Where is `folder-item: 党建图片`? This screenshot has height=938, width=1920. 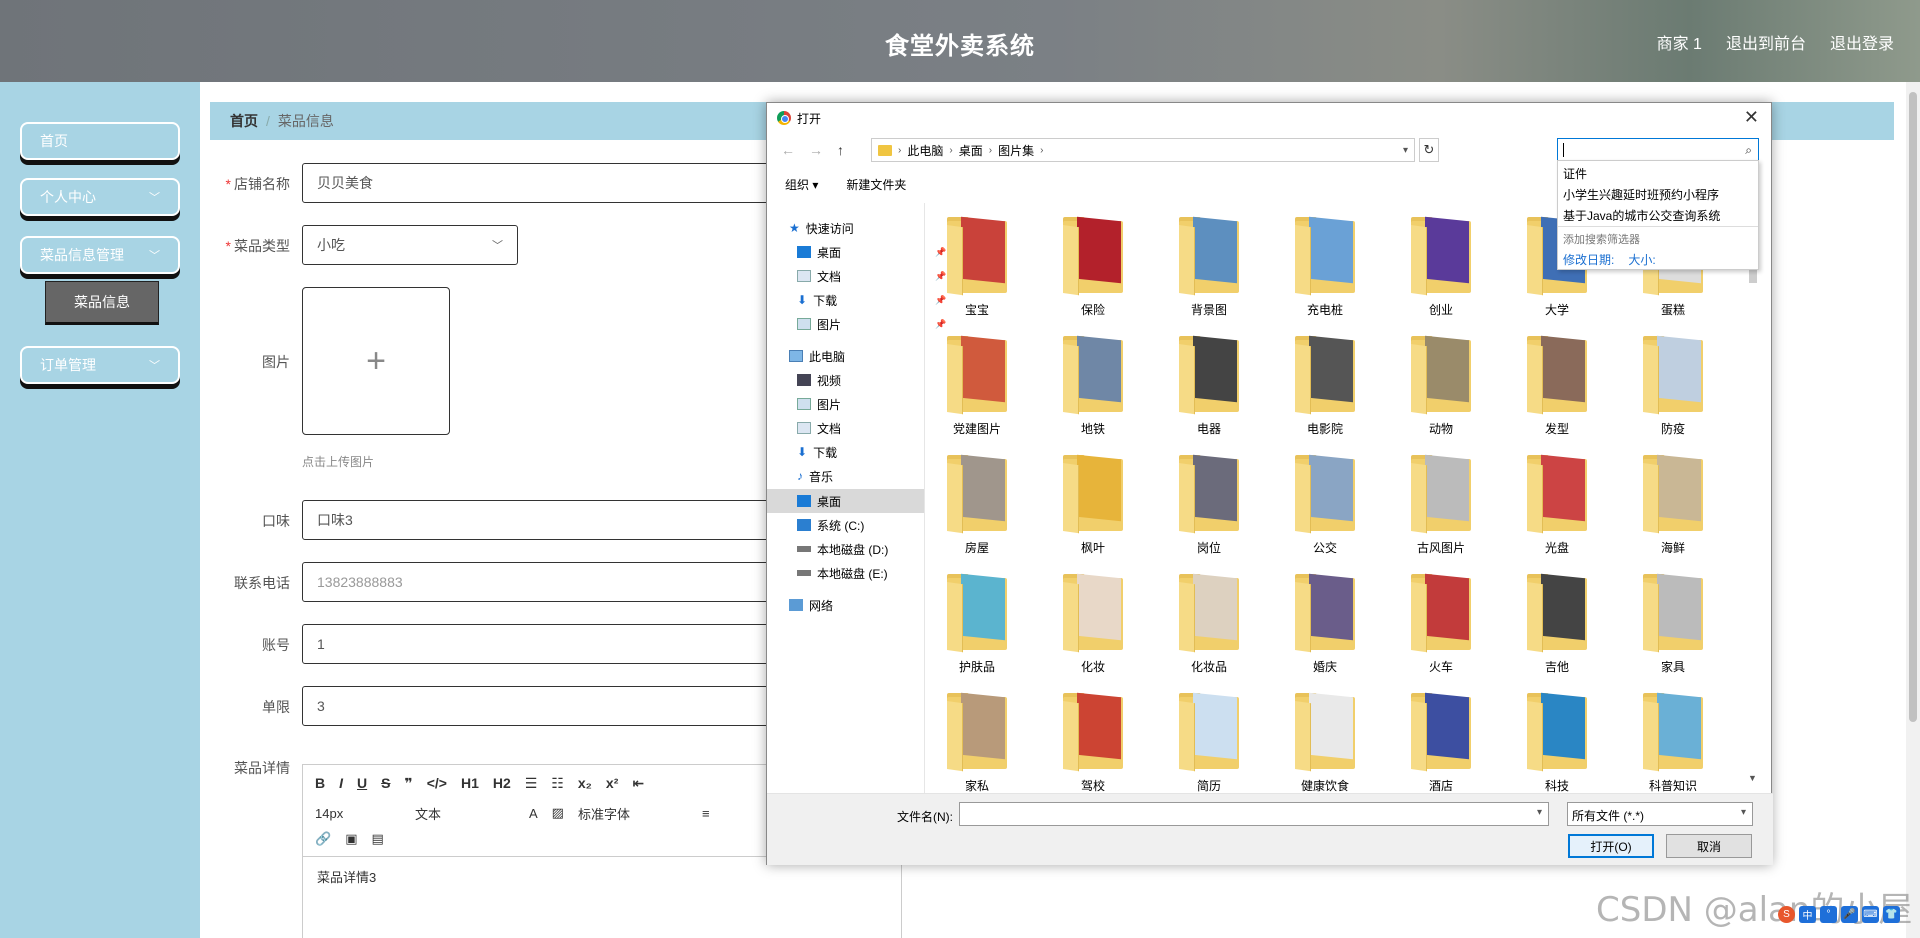 folder-item: 党建图片 is located at coordinates (977, 385).